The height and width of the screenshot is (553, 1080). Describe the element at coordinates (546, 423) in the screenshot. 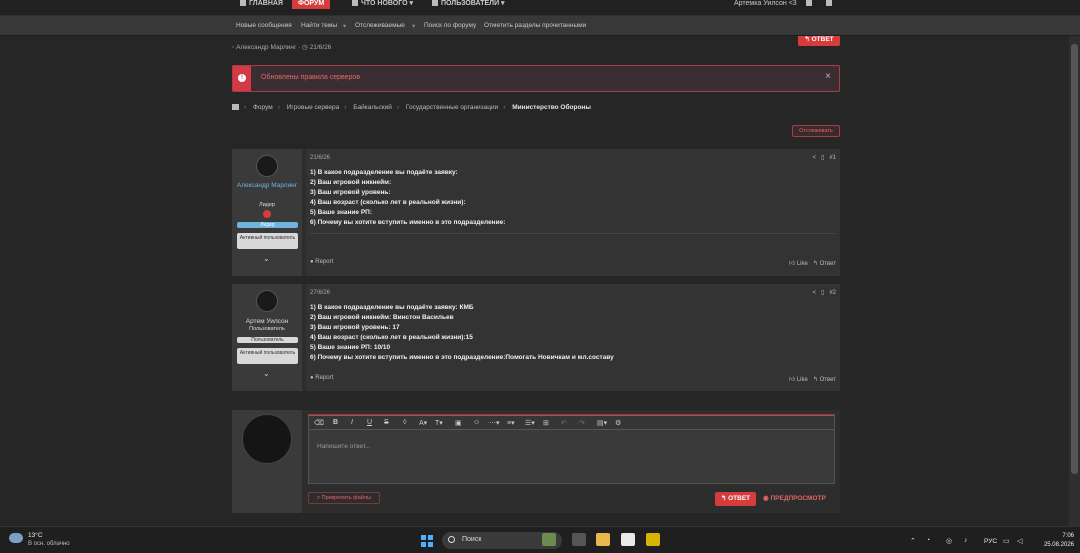

I see `table-icon: ⊞` at that location.